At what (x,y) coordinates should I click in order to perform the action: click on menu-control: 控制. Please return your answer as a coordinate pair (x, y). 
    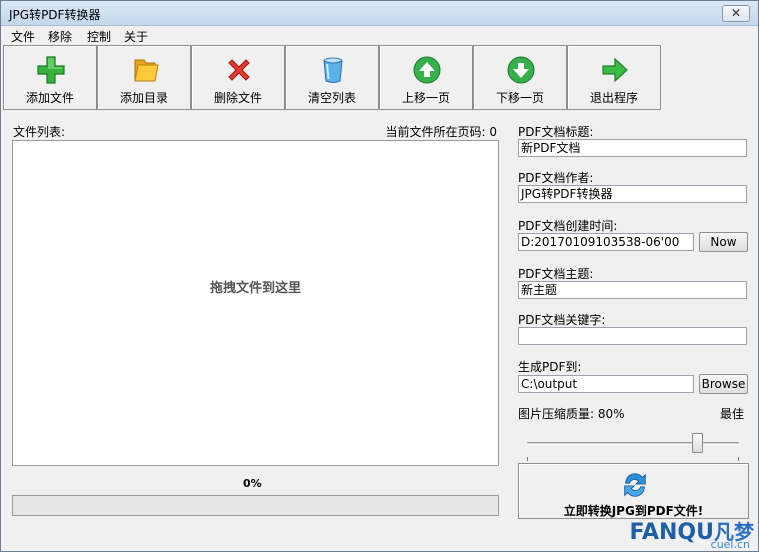
    Looking at the image, I should click on (99, 36).